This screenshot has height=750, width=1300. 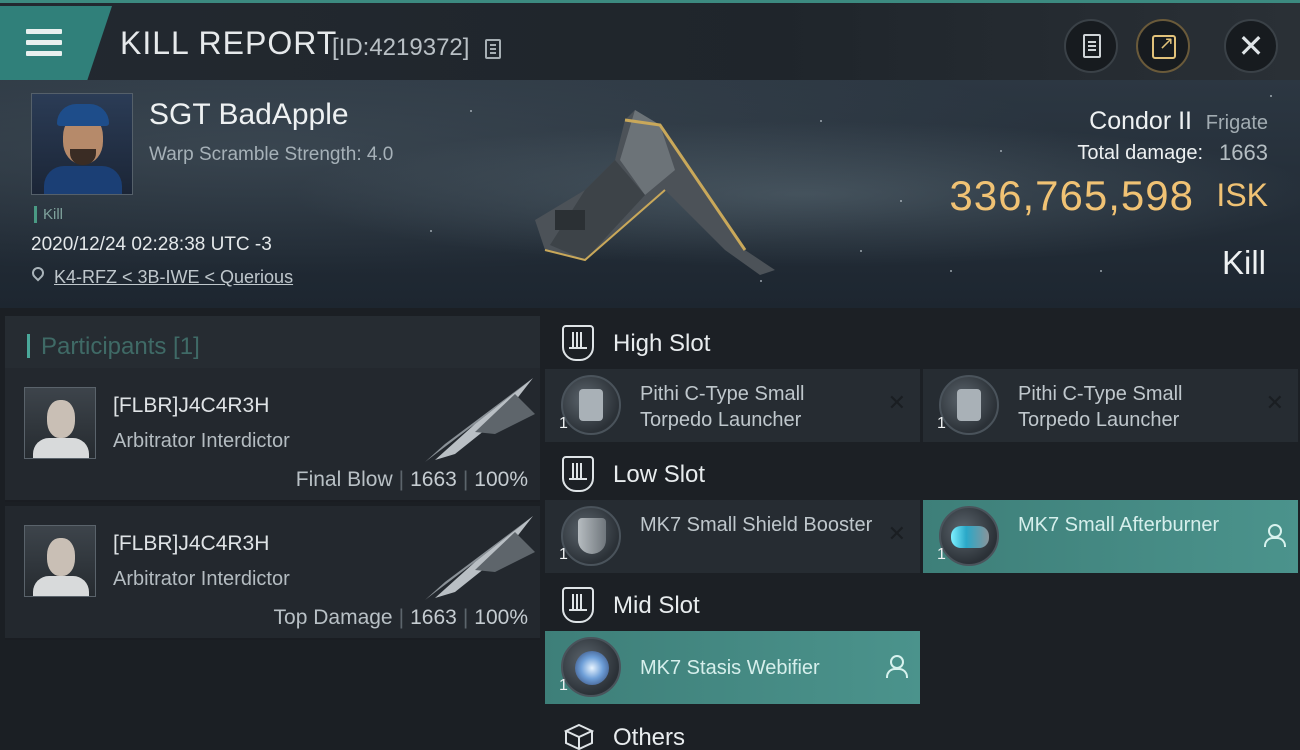 I want to click on module-name: MK7 Stasis Webifier, so click(x=730, y=668).